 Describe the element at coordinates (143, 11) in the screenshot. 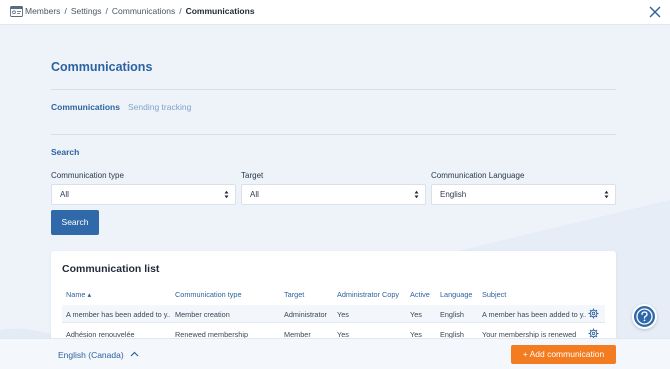

I see `breadcrumb-communications: Communications` at that location.